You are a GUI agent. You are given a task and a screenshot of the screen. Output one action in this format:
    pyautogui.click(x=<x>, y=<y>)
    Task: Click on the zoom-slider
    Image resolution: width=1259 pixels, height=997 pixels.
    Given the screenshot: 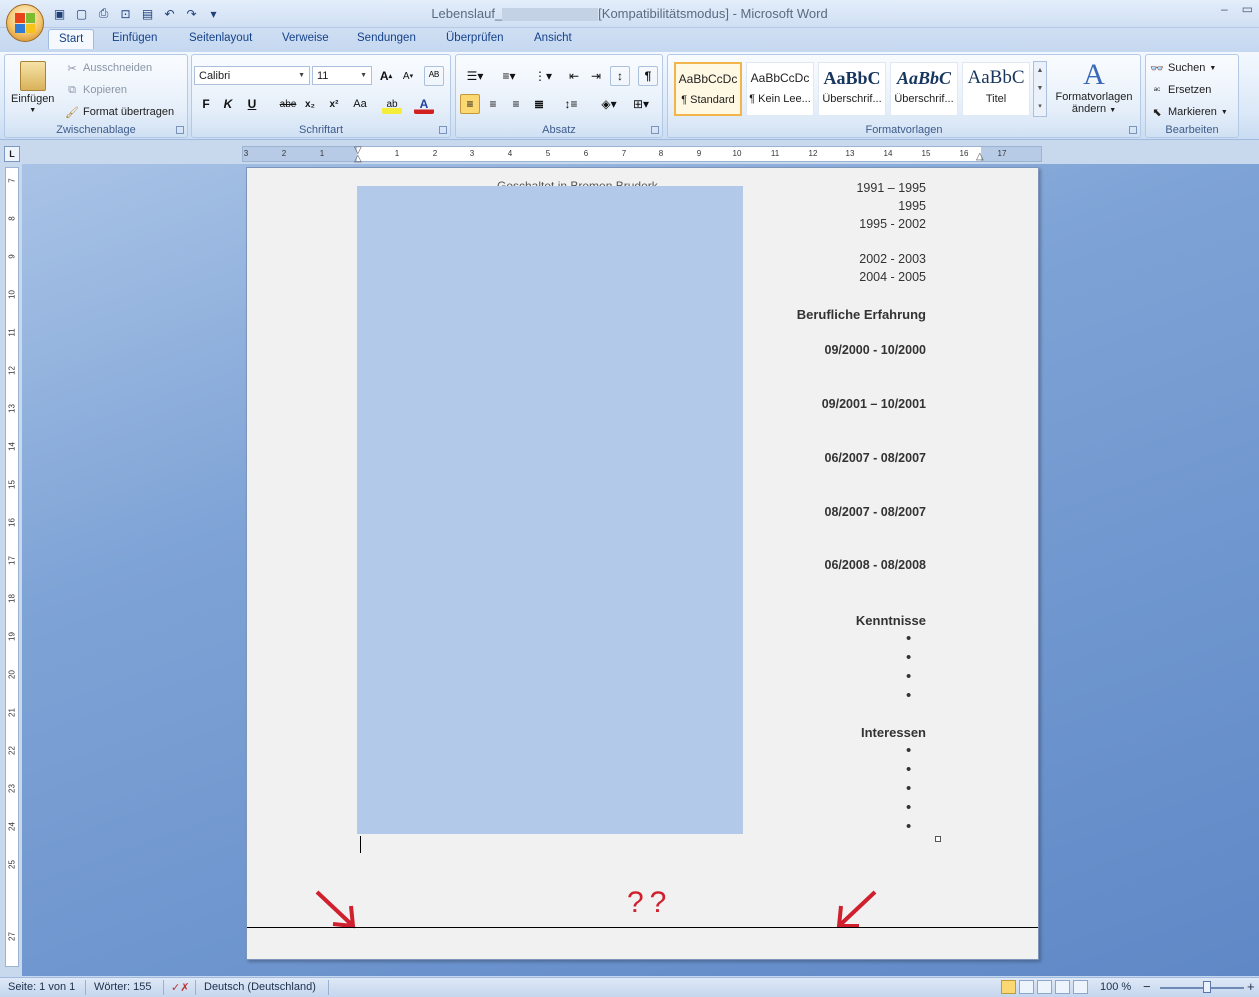 What is the action you would take?
    pyautogui.click(x=1202, y=988)
    